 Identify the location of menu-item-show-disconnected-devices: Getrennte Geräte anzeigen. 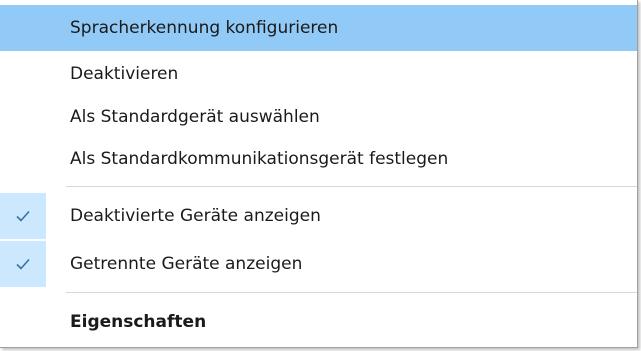
(318, 264).